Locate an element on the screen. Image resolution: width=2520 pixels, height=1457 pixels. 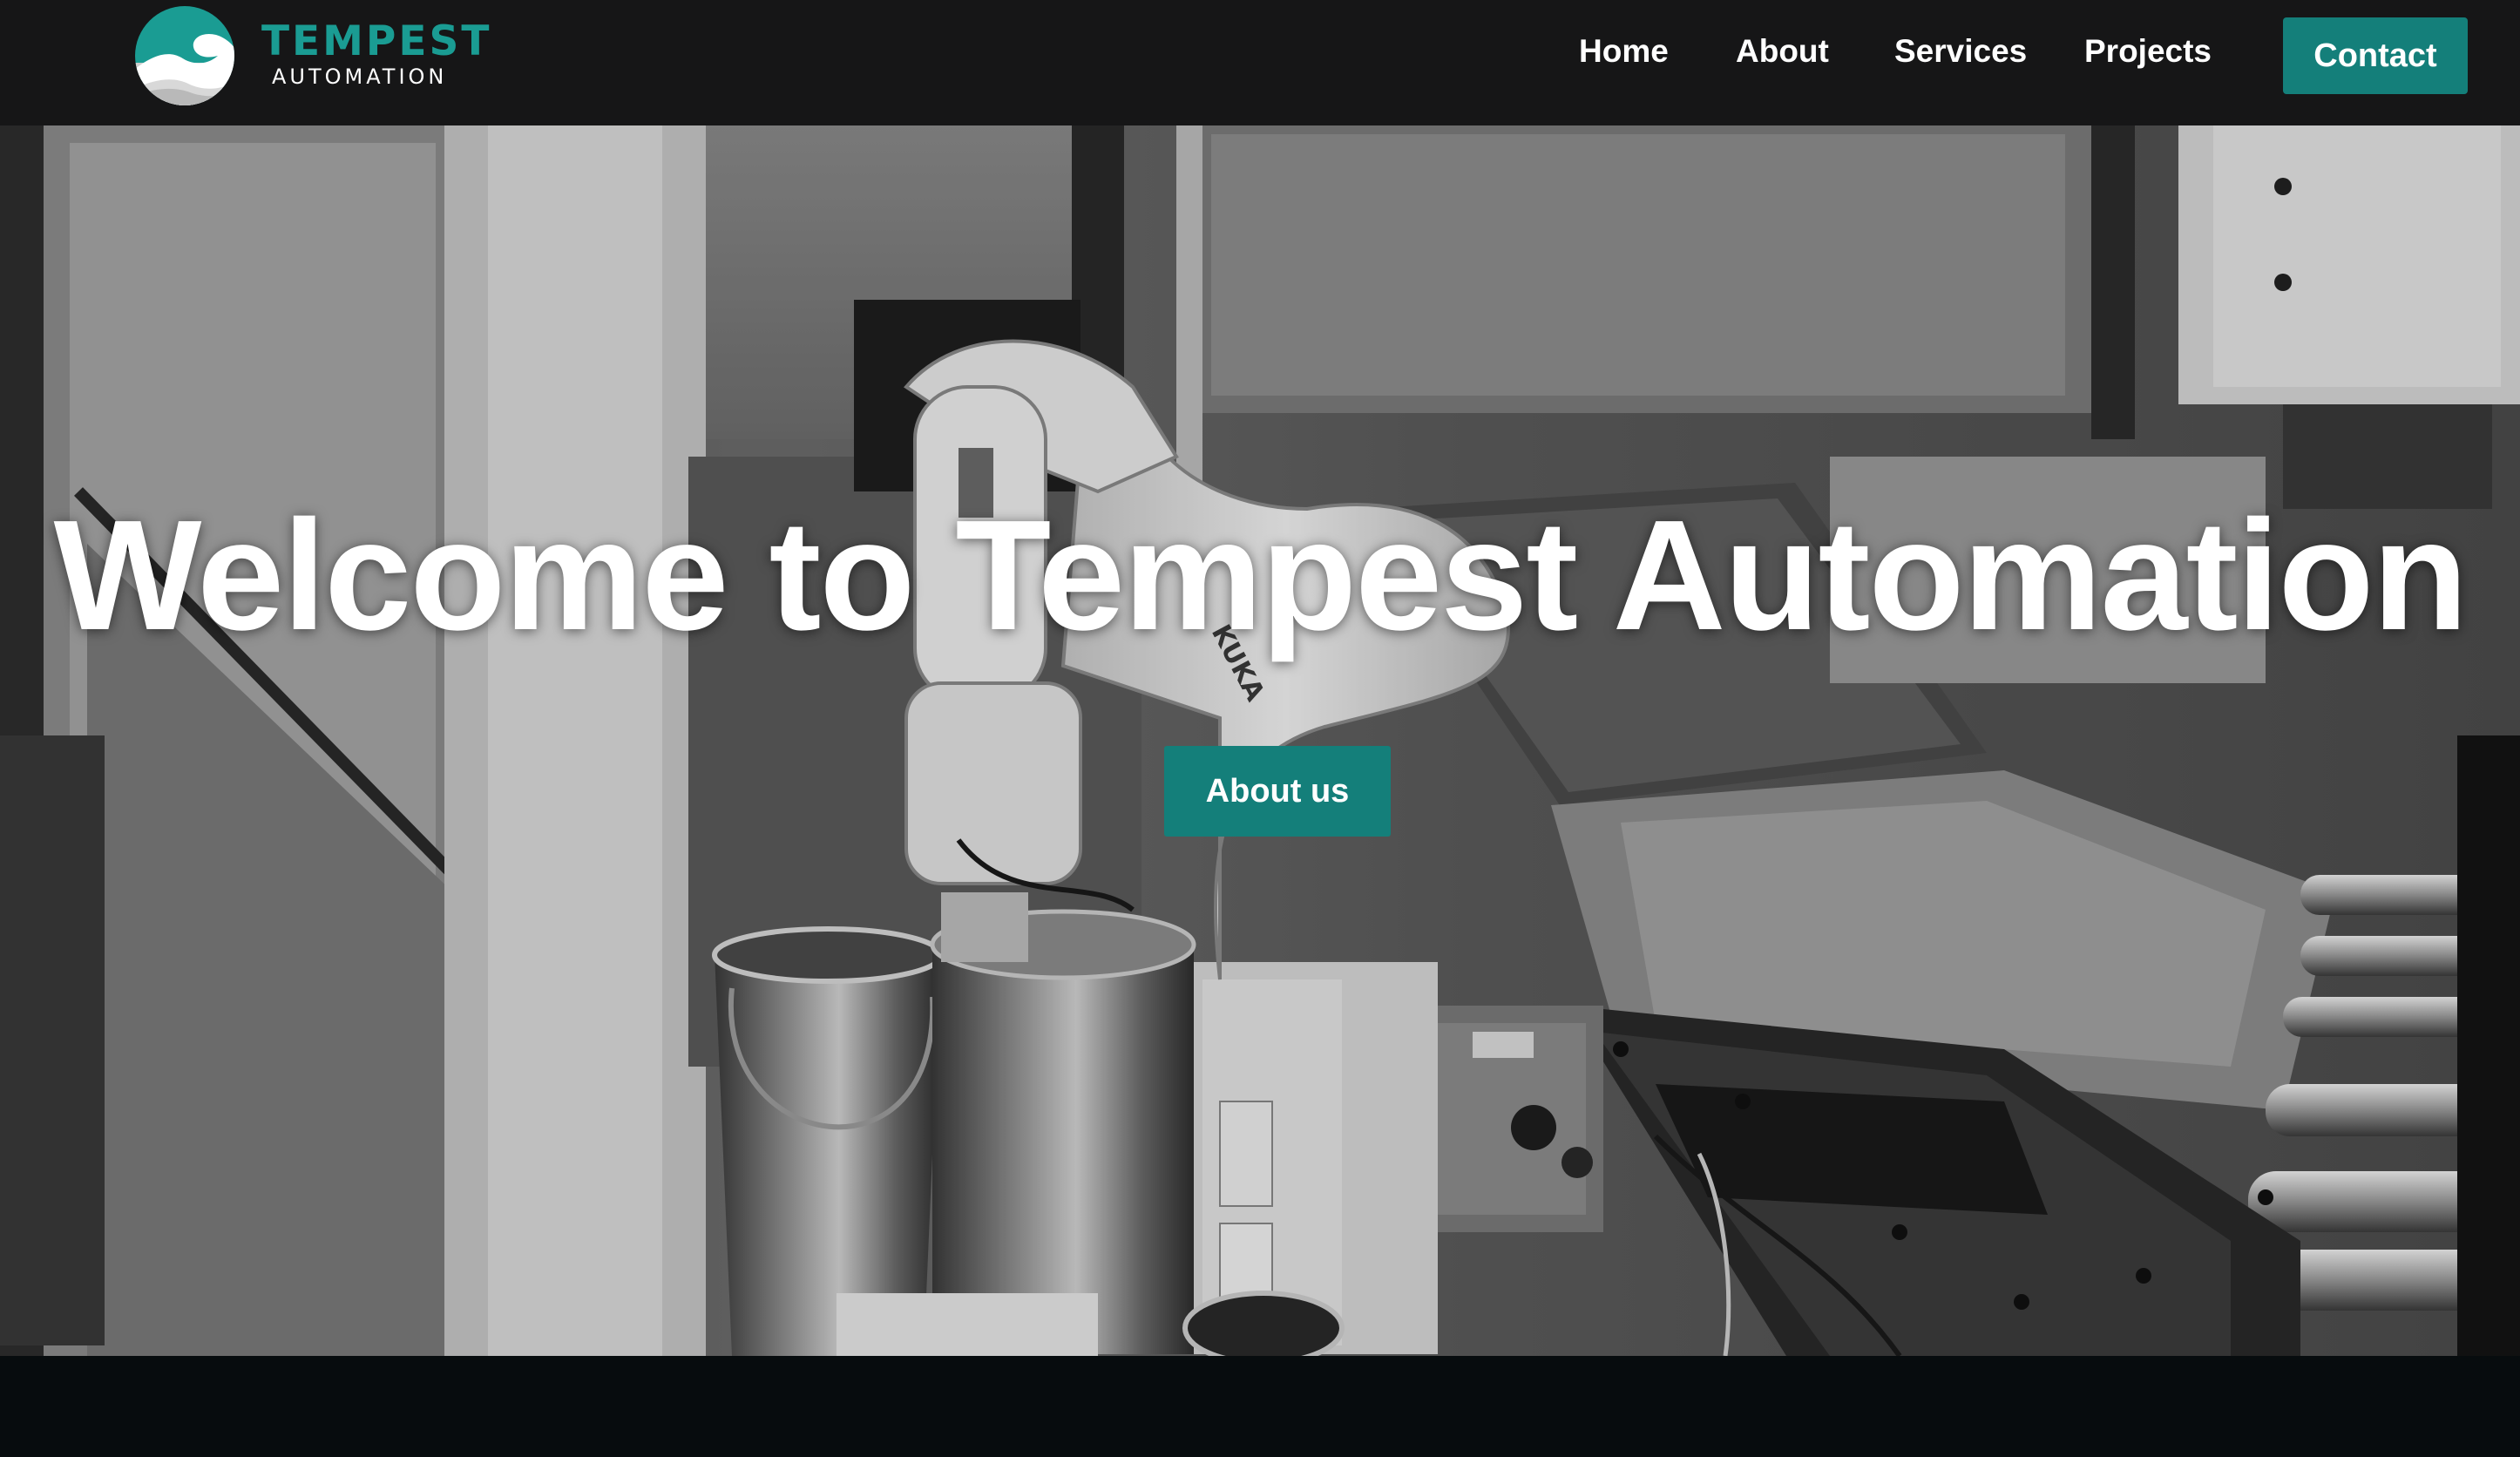
brand-name: TEMPEST is located at coordinates (376, 41).